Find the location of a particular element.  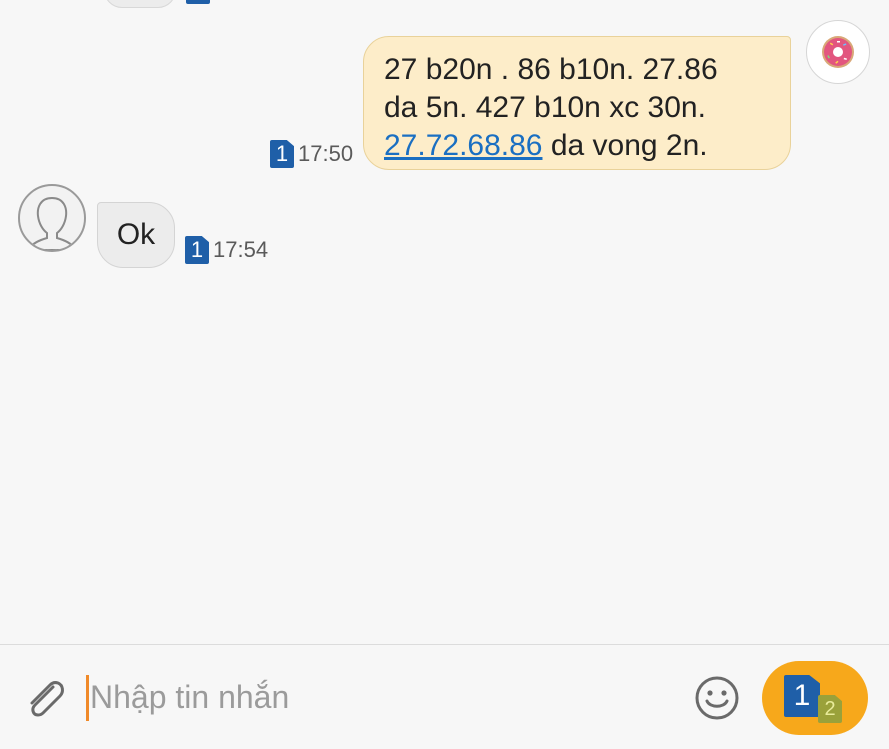

incoming-message-meta: 1 17:54 is located at coordinates (226, 250).